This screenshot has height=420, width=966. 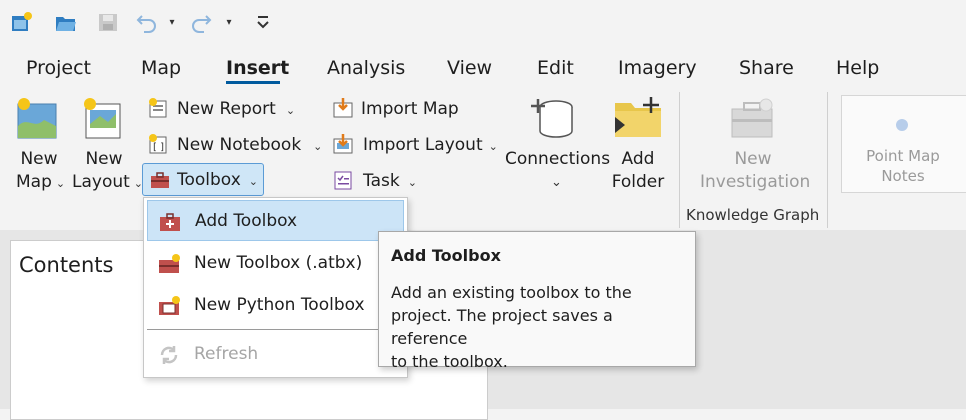 I want to click on menu-item-new-toolbox-atbx: New Toolbox (.atbx), so click(x=275, y=263).